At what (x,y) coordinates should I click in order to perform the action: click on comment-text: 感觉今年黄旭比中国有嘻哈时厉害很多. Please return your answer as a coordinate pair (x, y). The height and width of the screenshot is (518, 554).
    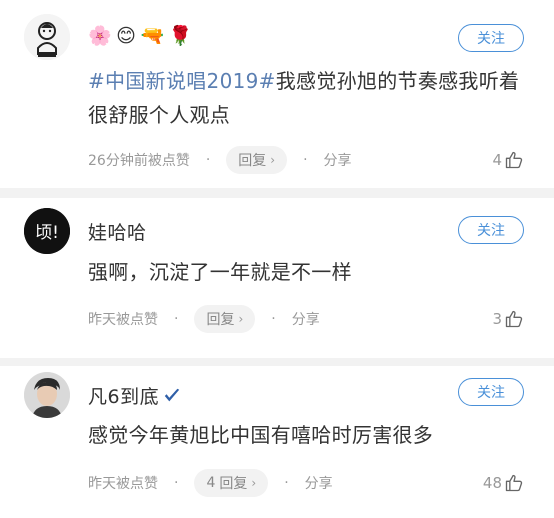
    Looking at the image, I should click on (261, 435).